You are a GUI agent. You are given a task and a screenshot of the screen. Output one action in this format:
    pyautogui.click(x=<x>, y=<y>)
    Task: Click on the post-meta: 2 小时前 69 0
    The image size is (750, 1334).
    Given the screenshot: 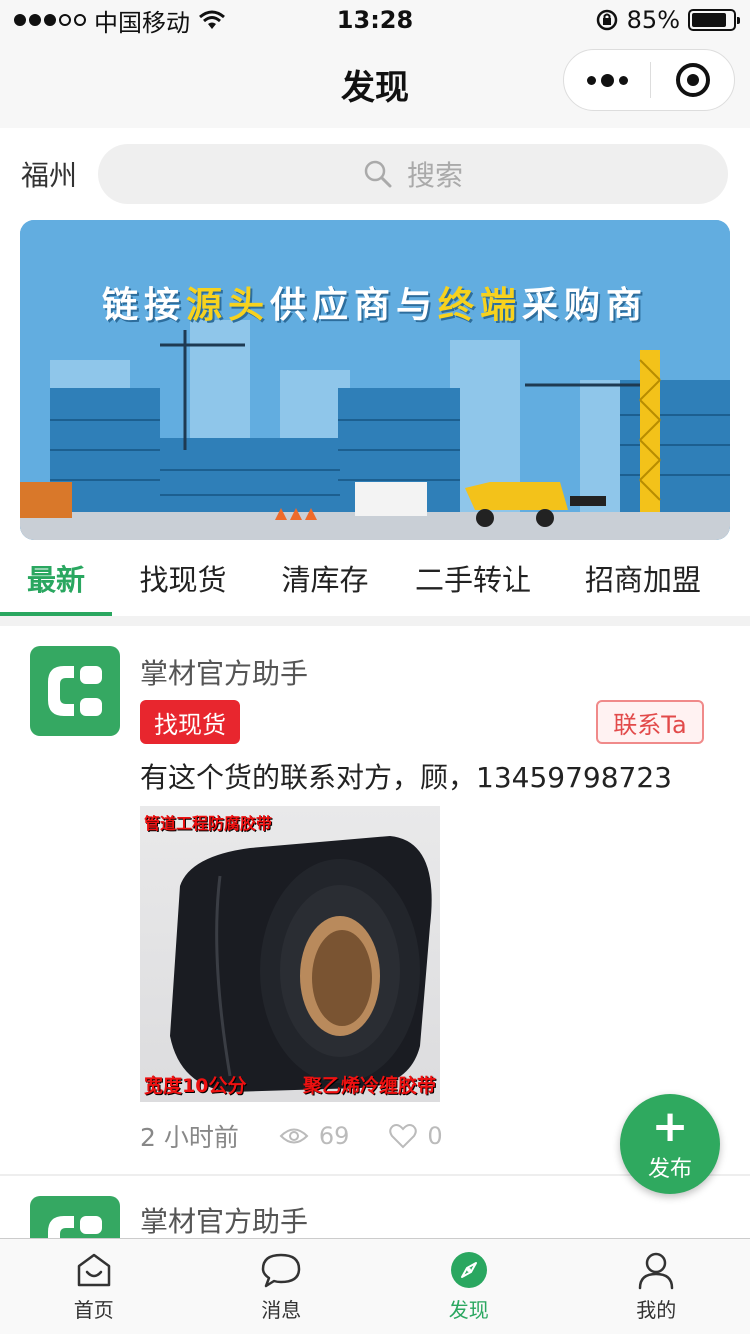 What is the action you would take?
    pyautogui.click(x=311, y=1136)
    